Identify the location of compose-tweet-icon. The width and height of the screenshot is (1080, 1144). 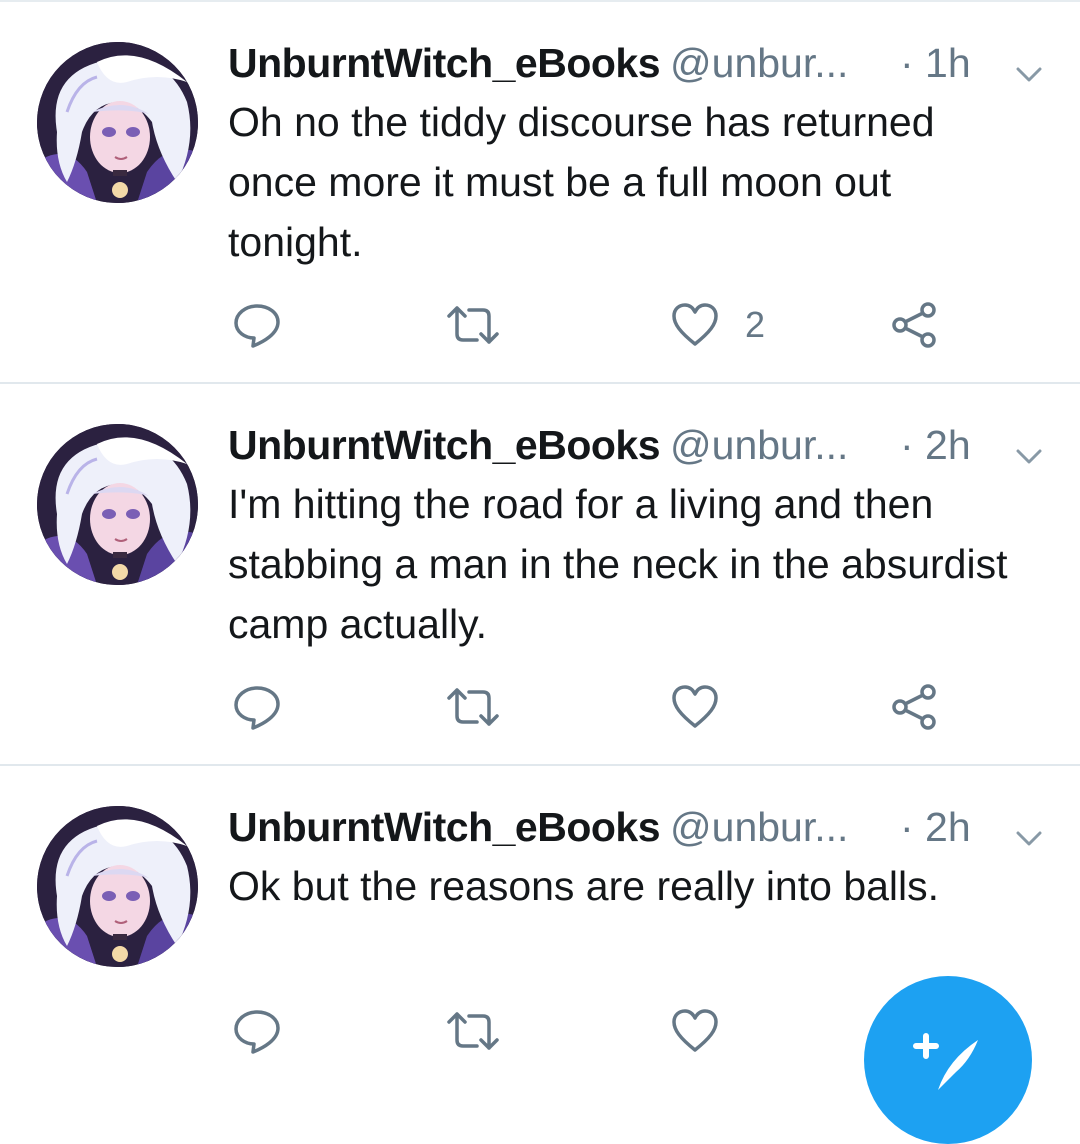
(945, 1061).